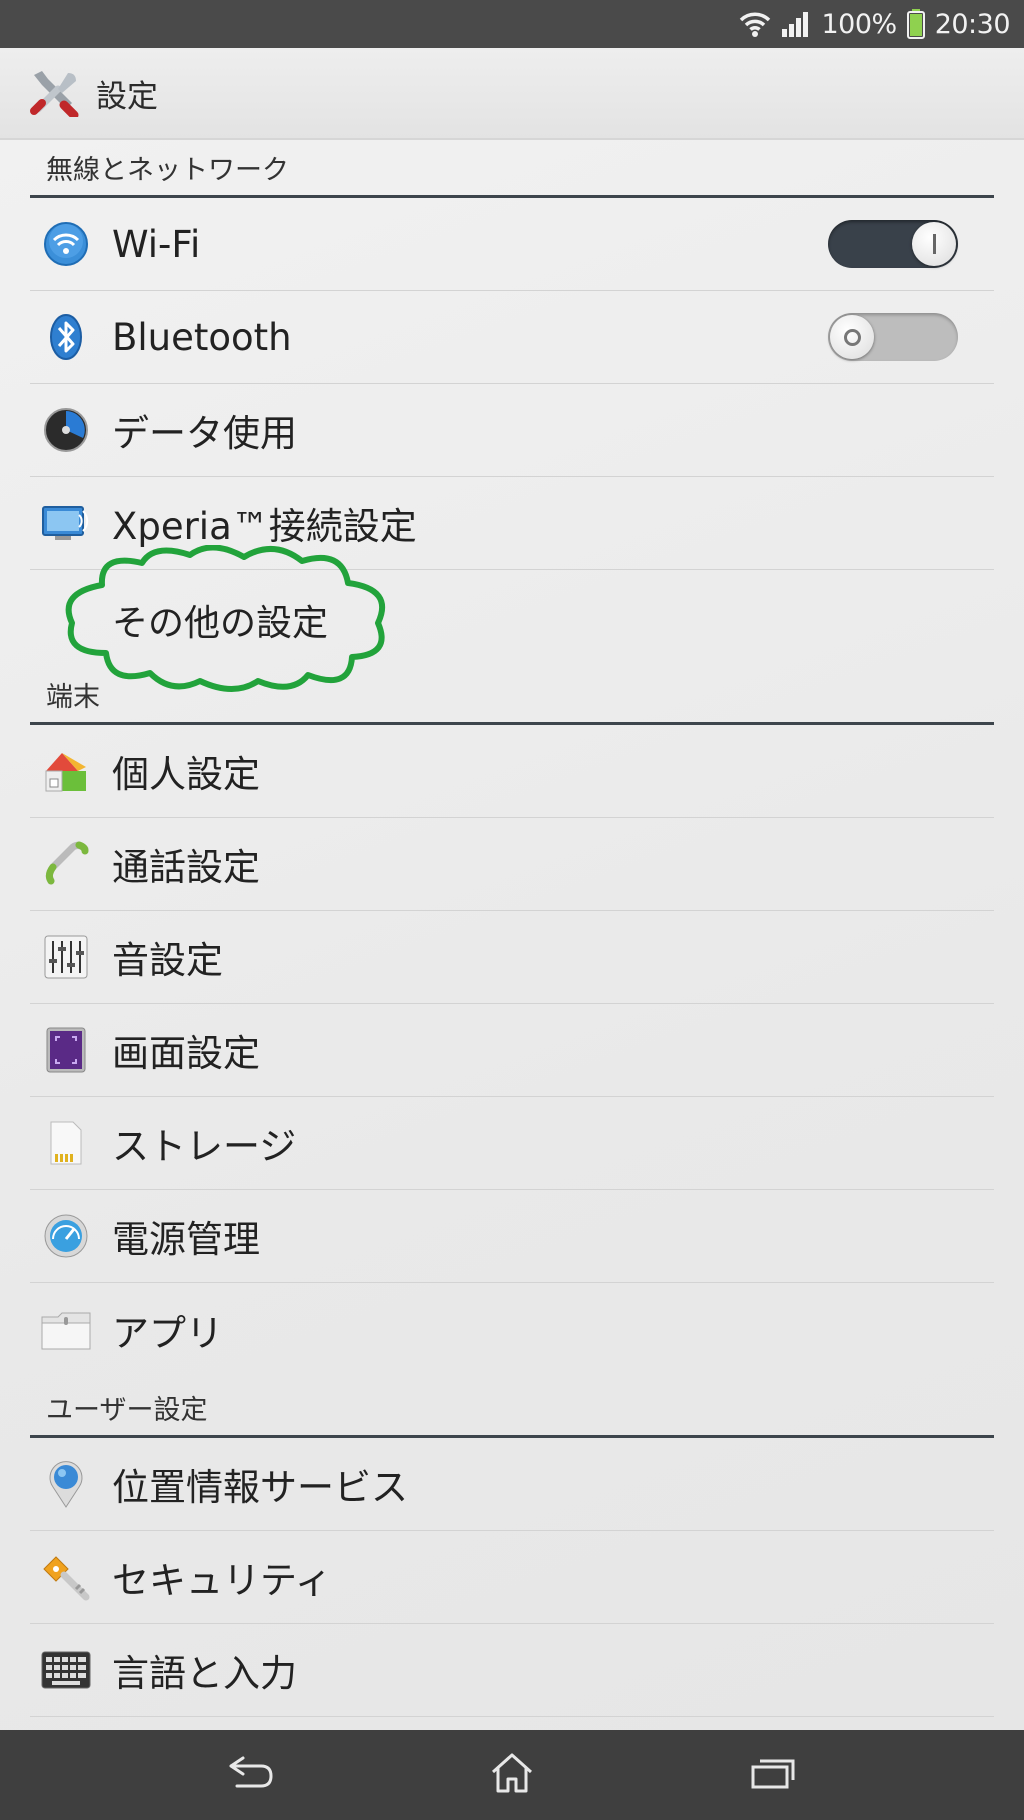 The height and width of the screenshot is (1820, 1024). Describe the element at coordinates (66, 1050) in the screenshot. I see `display-icon` at that location.